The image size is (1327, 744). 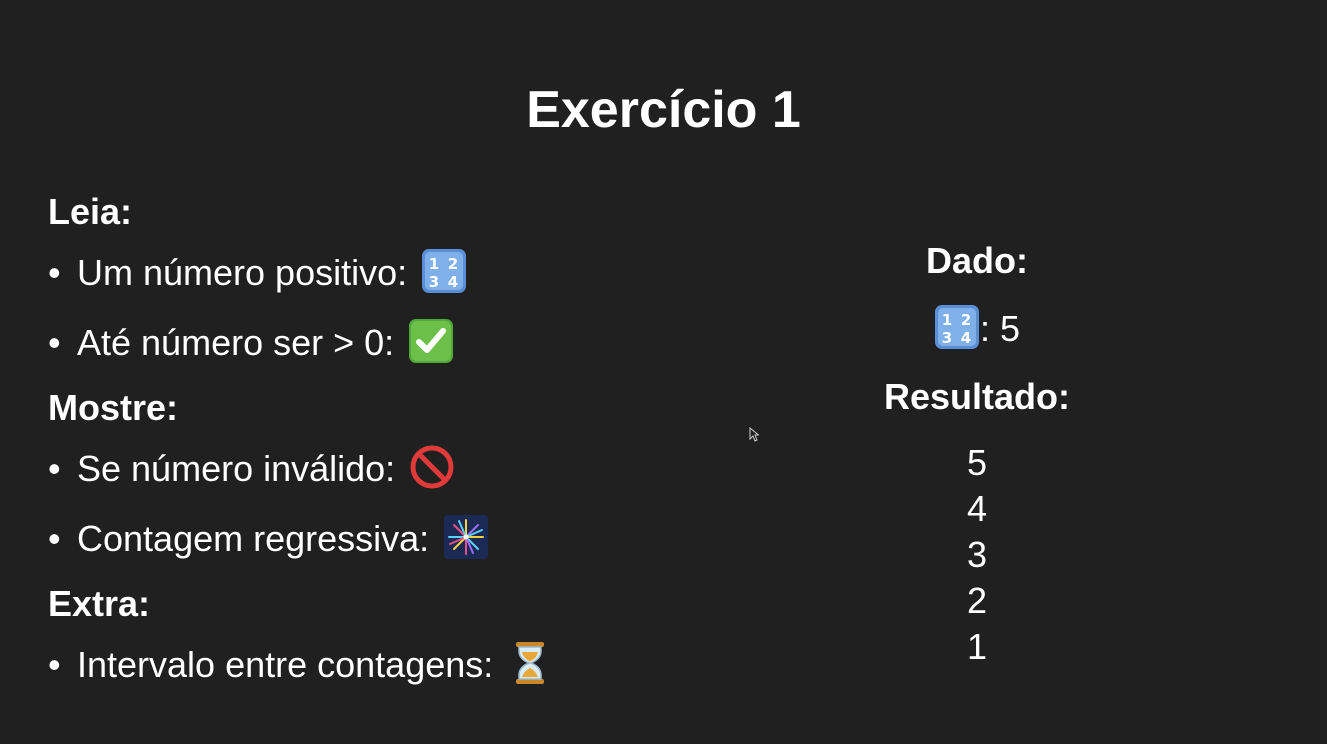 What do you see at coordinates (253, 538) in the screenshot?
I see `bullet-text: Contagem regressiva:` at bounding box center [253, 538].